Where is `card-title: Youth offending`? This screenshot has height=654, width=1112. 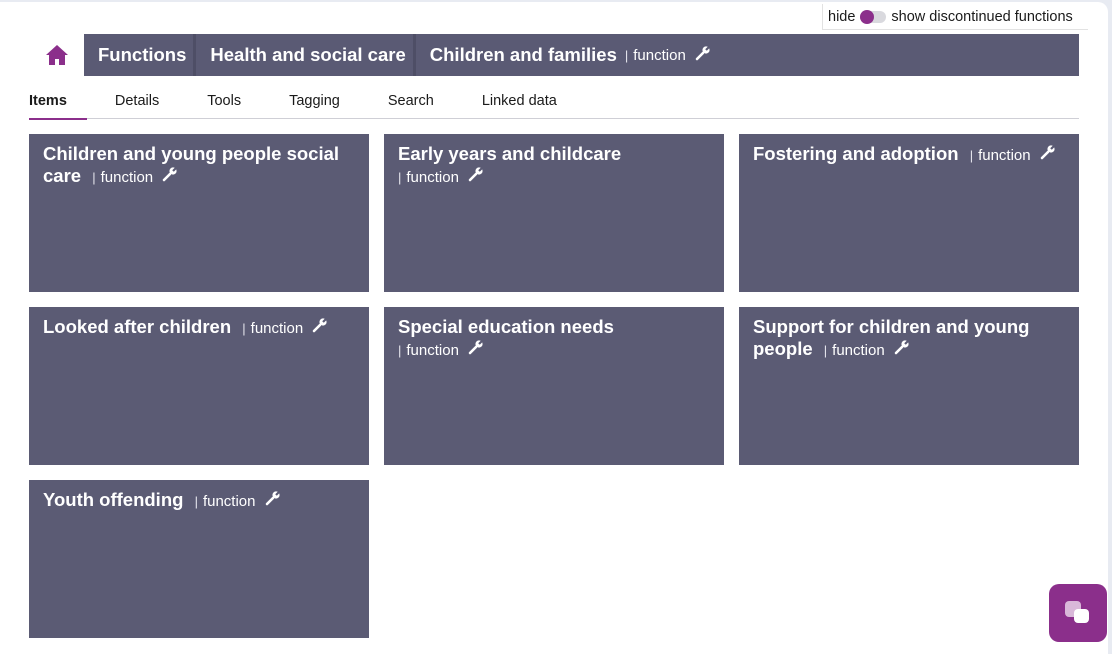 card-title: Youth offending is located at coordinates (113, 499).